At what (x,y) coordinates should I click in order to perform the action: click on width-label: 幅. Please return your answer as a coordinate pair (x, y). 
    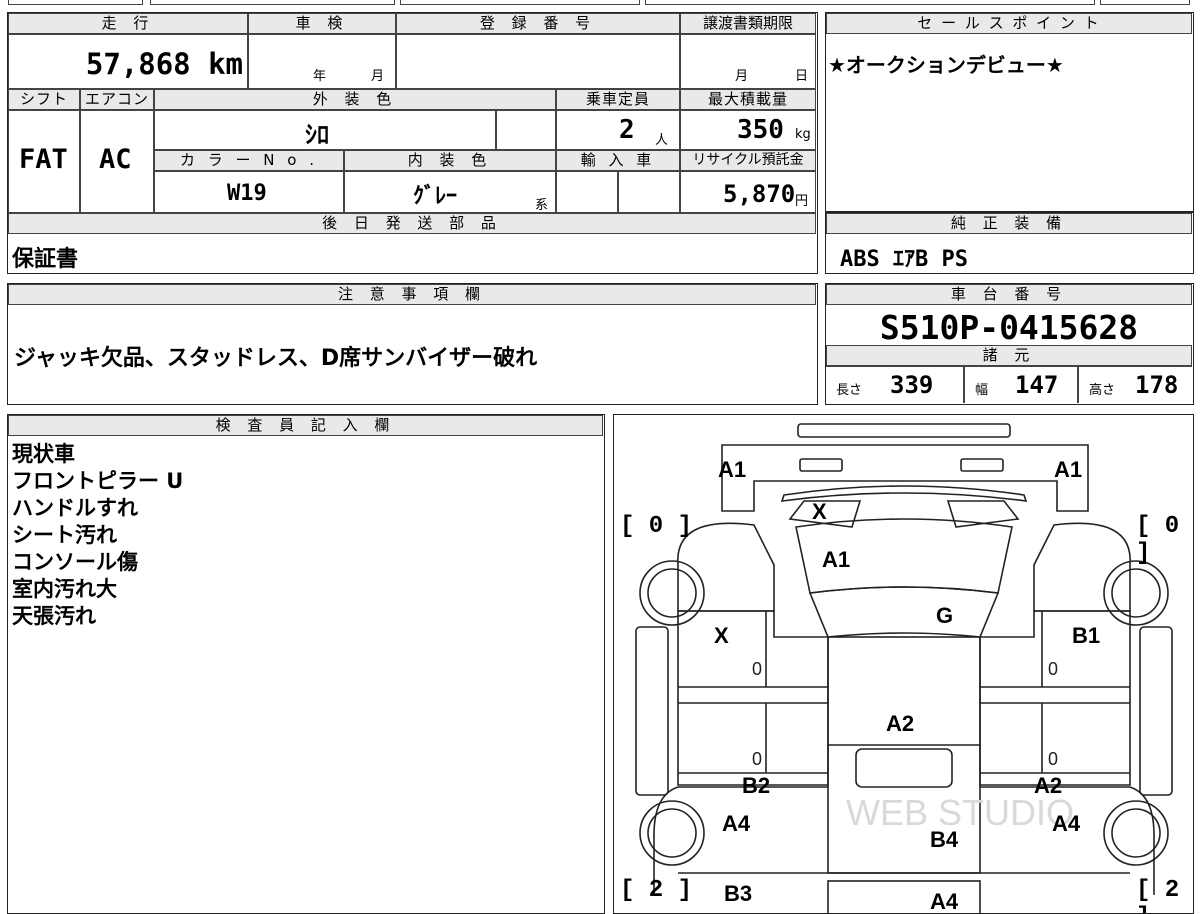
    Looking at the image, I should click on (982, 390).